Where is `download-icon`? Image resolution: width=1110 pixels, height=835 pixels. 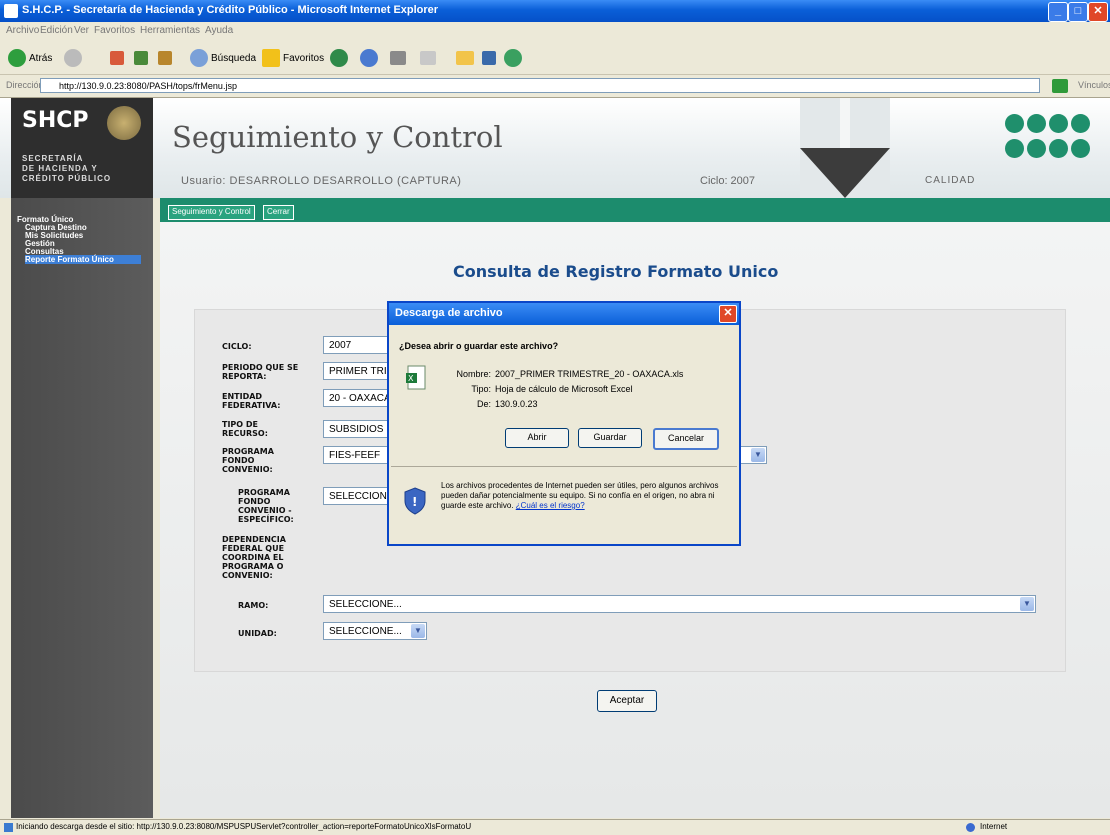
download-icon is located at coordinates (8, 827).